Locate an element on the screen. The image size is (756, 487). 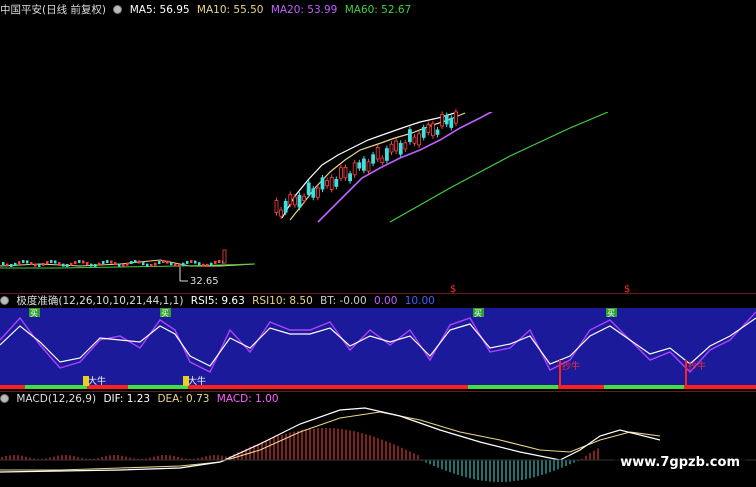
buy-tag-1: 买 is located at coordinates (34, 313).